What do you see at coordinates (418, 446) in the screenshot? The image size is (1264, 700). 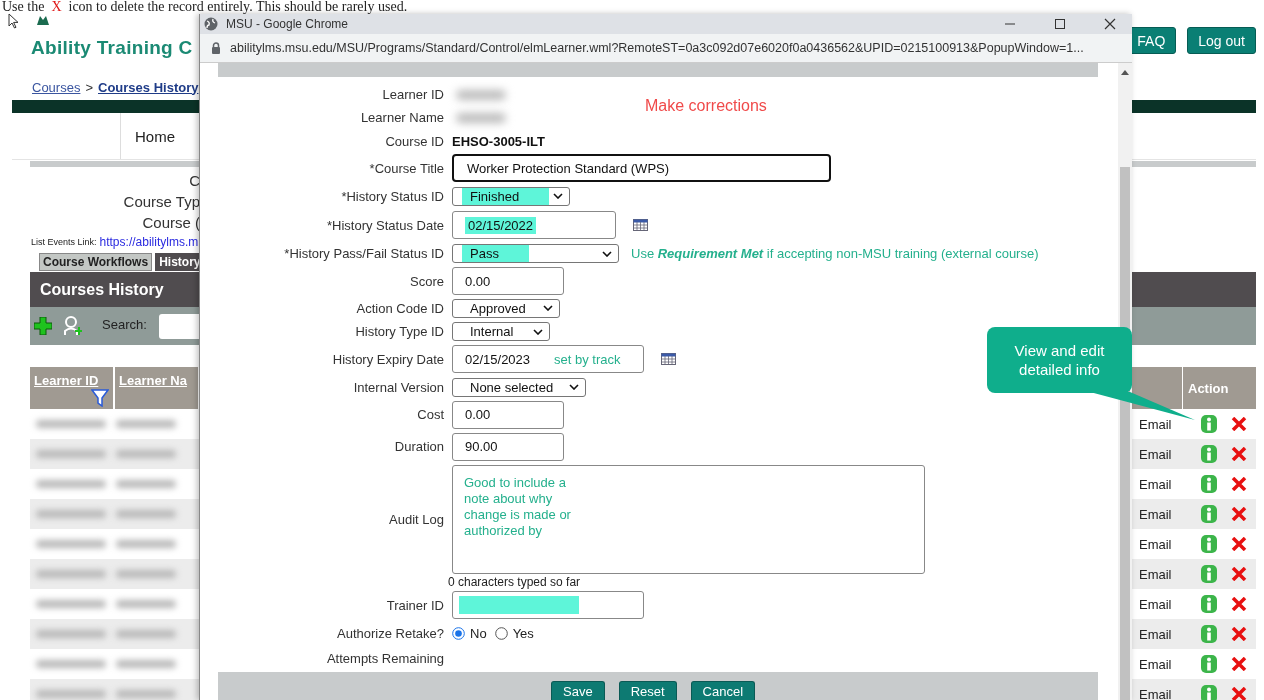 I see `field-label: Duration` at bounding box center [418, 446].